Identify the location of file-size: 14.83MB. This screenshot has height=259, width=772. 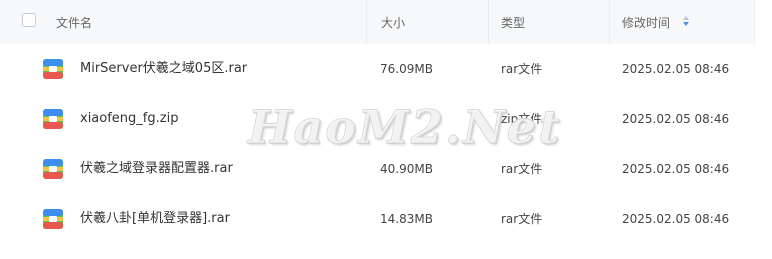
(406, 219).